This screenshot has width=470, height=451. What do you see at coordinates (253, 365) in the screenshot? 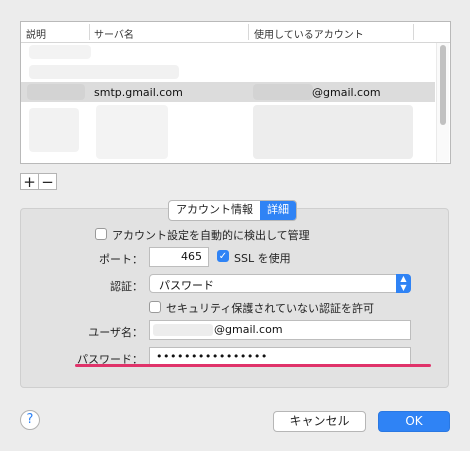
I see `highlight-underline` at bounding box center [253, 365].